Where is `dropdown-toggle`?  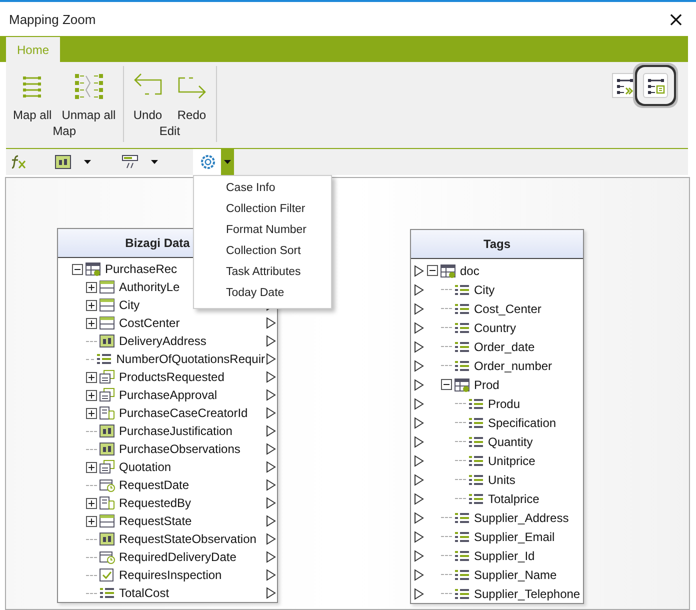 dropdown-toggle is located at coordinates (227, 162).